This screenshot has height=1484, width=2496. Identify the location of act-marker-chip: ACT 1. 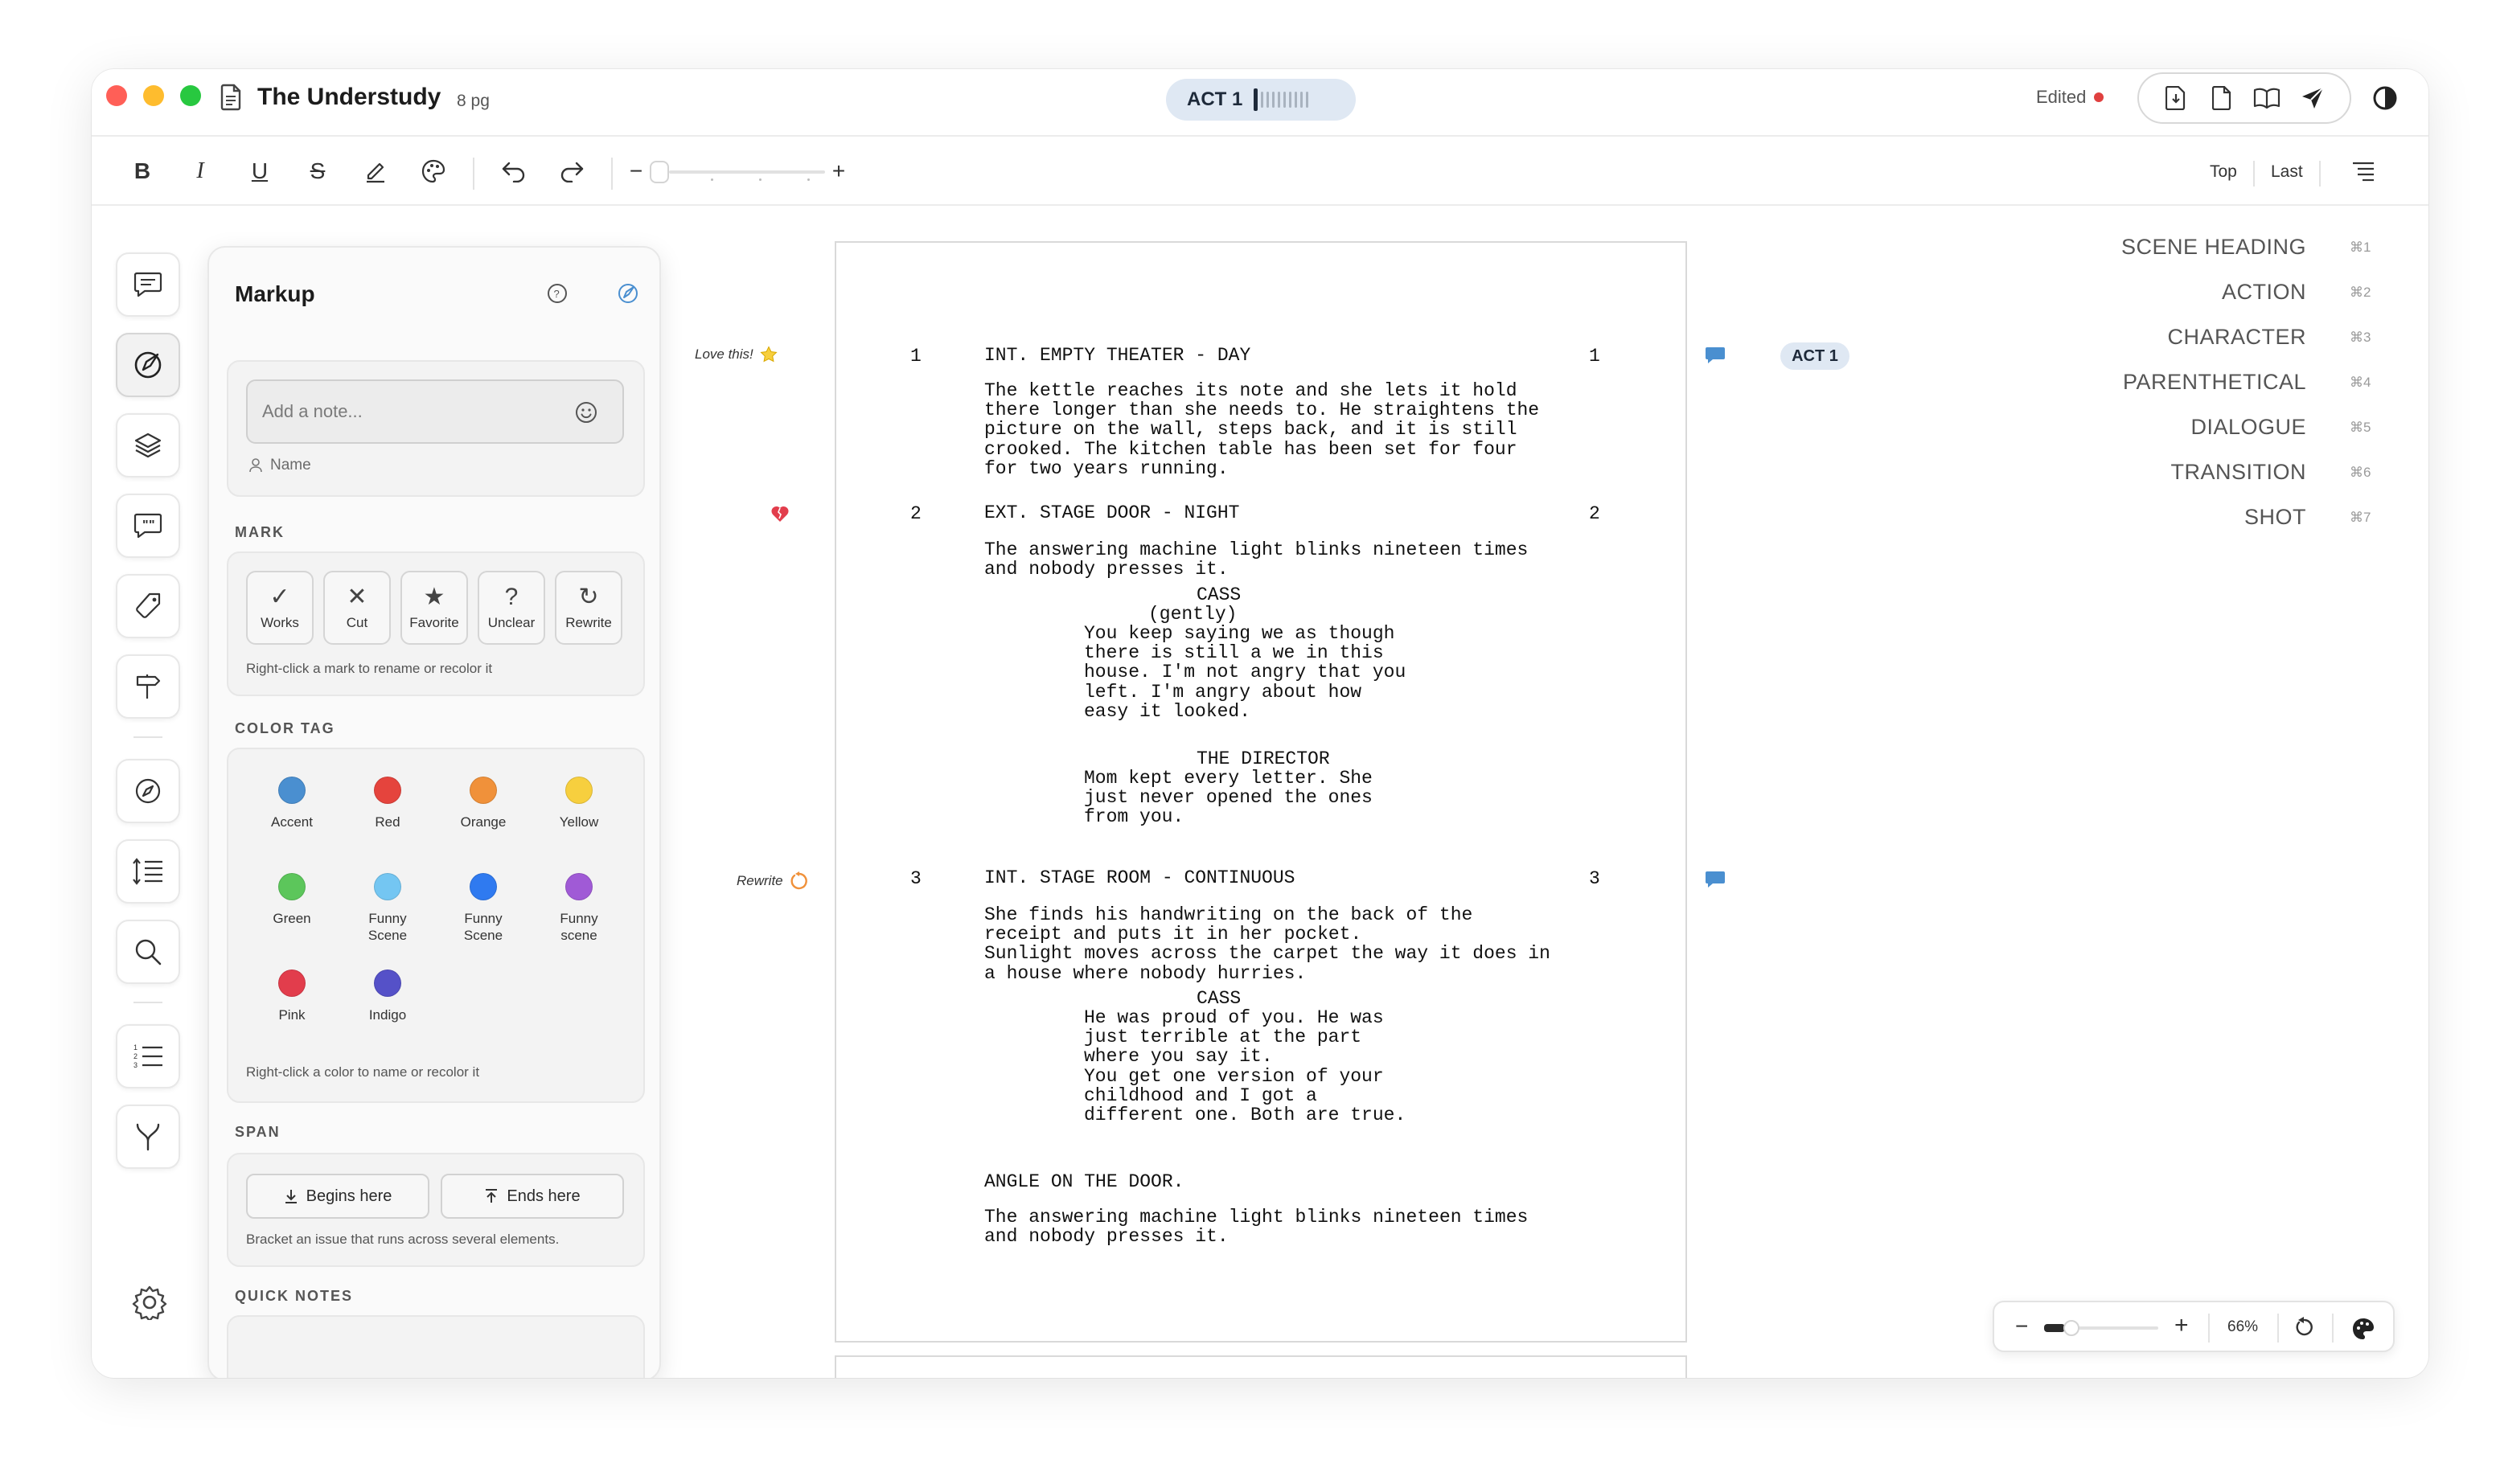
(1815, 356).